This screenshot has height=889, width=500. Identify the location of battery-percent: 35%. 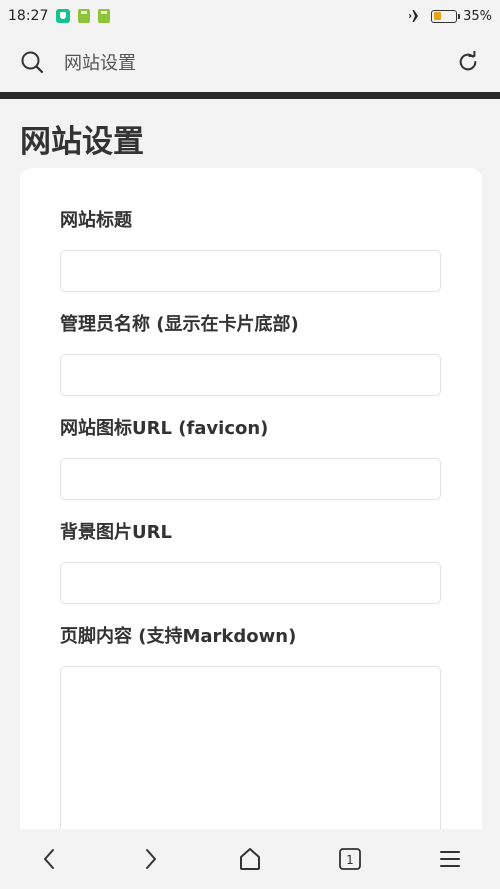
(477, 16).